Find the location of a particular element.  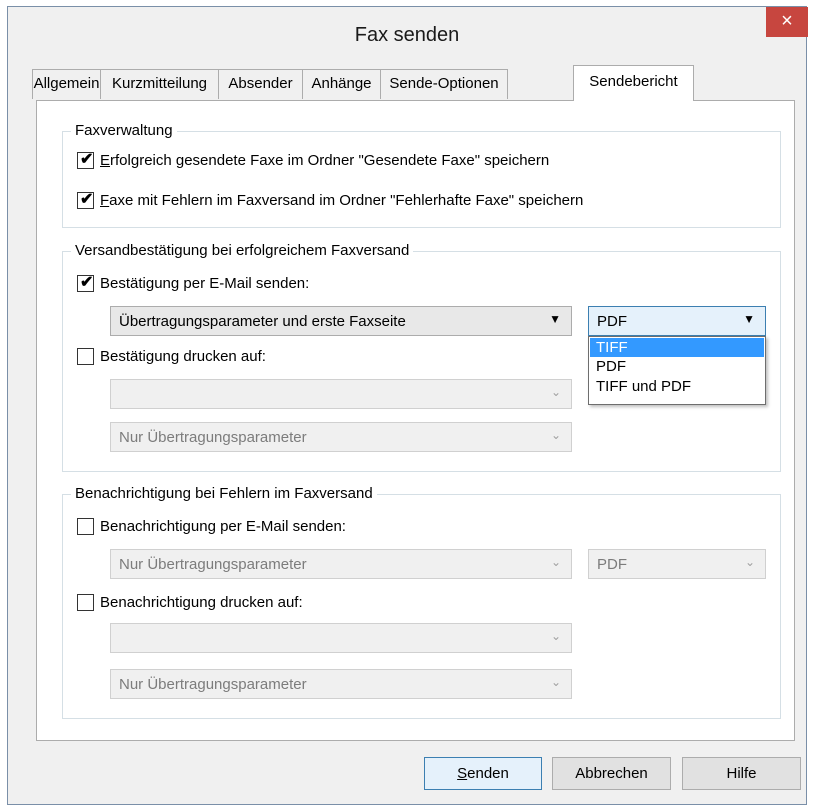

tab-kurzmitteilung: Kurzmitteilung is located at coordinates (159, 84).